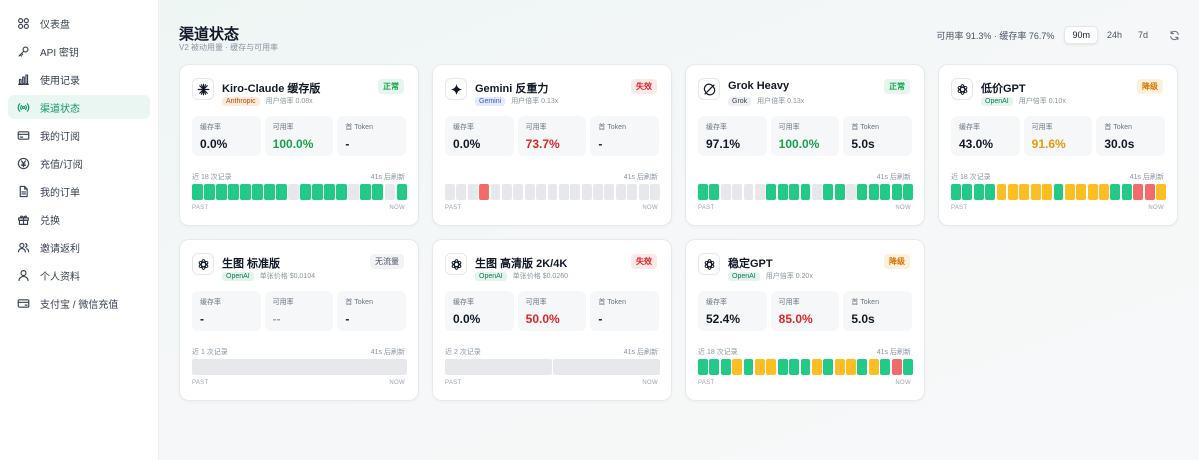  Describe the element at coordinates (229, 47) in the screenshot. I see `page-subtitle: V2 被动用量 · 缓存与可用率` at that location.